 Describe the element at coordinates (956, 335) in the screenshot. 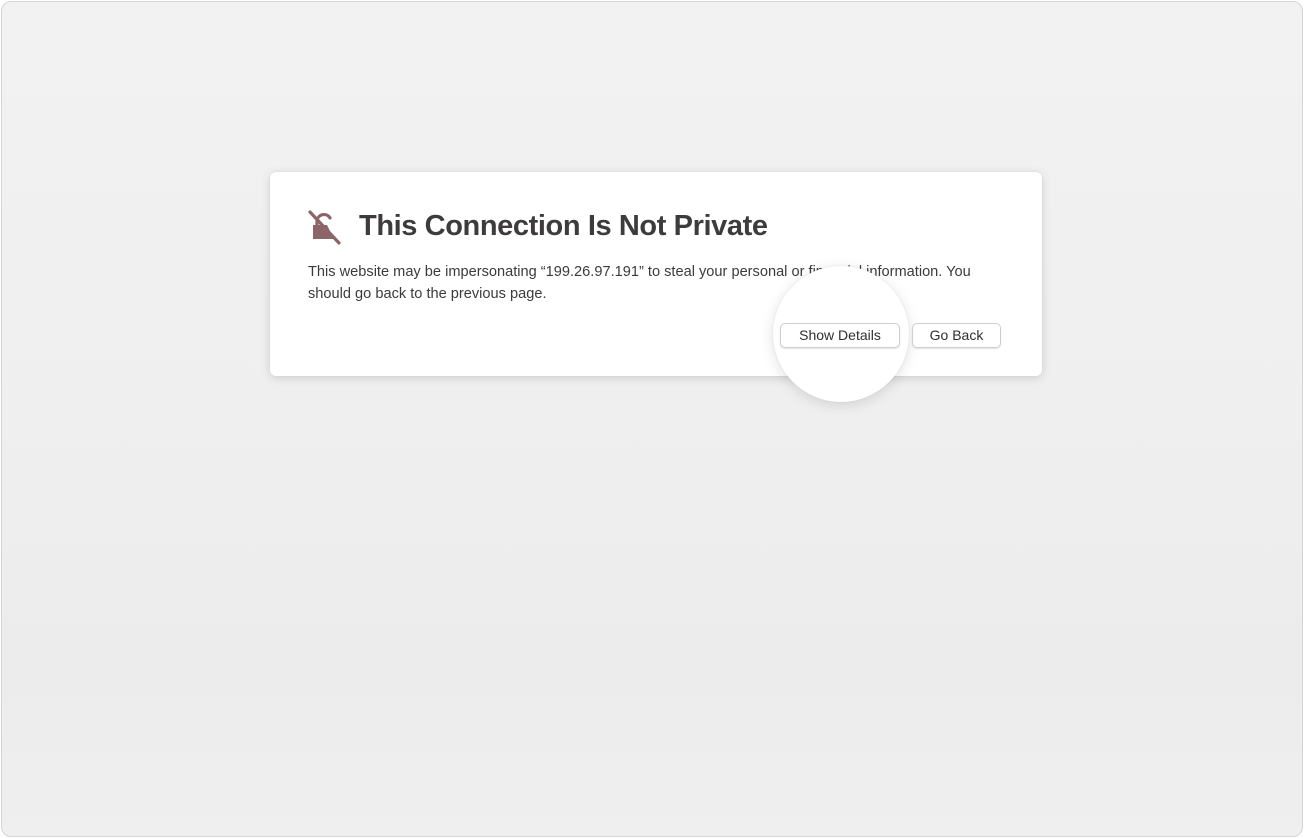

I see `go-back-button: Go Back` at that location.